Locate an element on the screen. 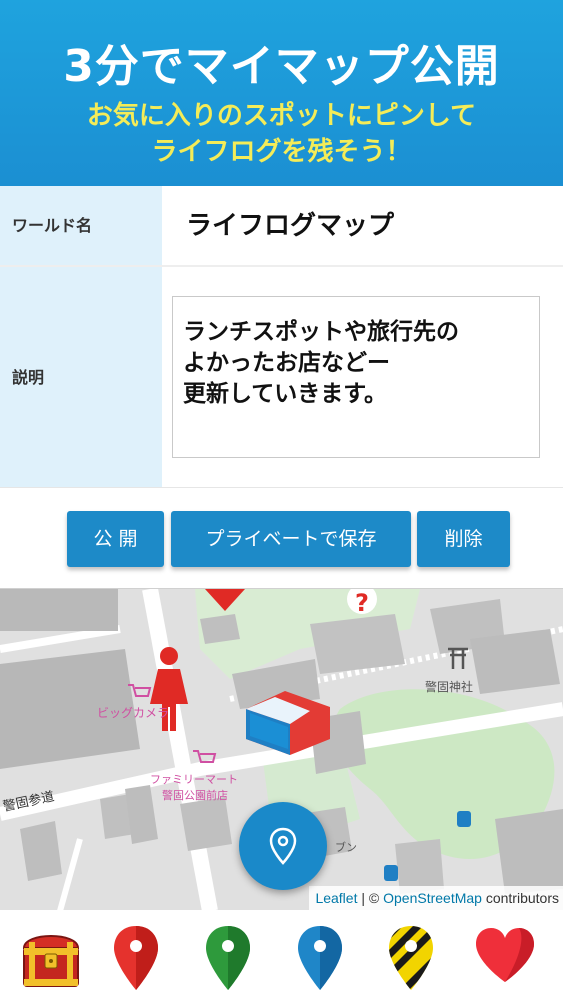  pin-toolbar is located at coordinates (281, 955).